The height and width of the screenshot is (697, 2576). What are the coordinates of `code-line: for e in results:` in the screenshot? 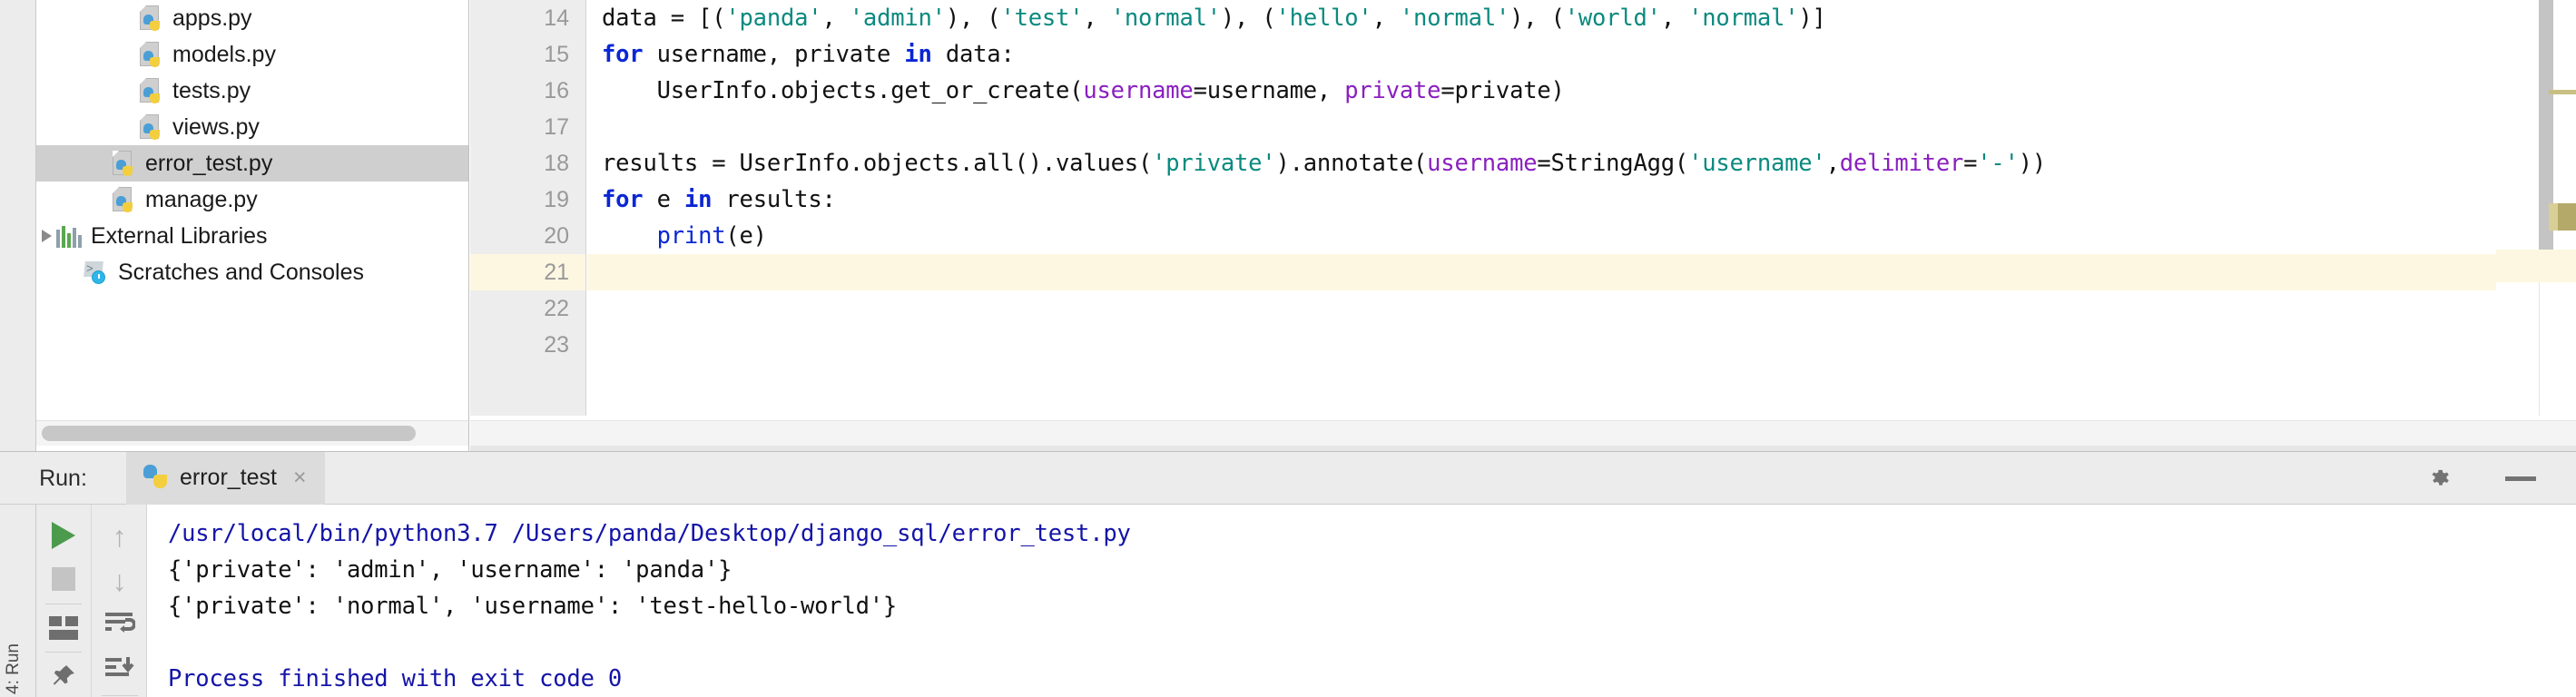 It's located at (1541, 200).